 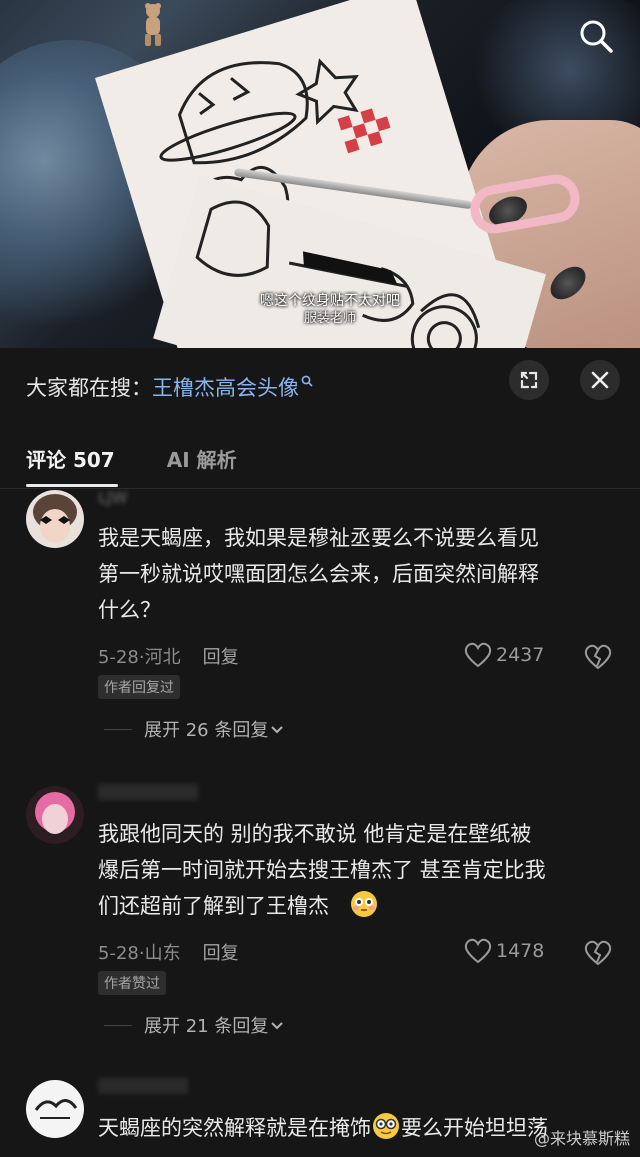 What do you see at coordinates (206, 730) in the screenshot?
I see `expand-replies-label: 展开 26 条回复` at bounding box center [206, 730].